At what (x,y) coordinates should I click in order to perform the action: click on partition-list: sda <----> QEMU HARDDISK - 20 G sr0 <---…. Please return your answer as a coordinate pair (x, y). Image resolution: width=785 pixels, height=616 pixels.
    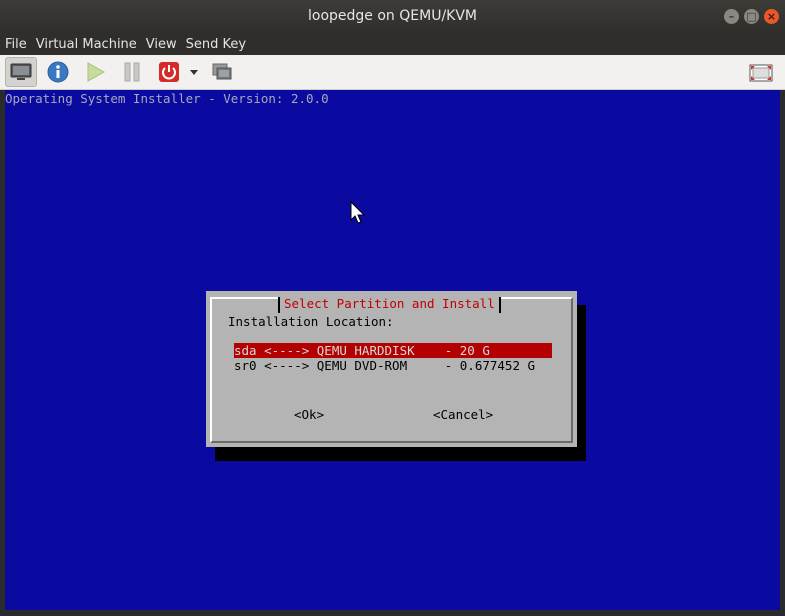
    Looking at the image, I should click on (393, 363).